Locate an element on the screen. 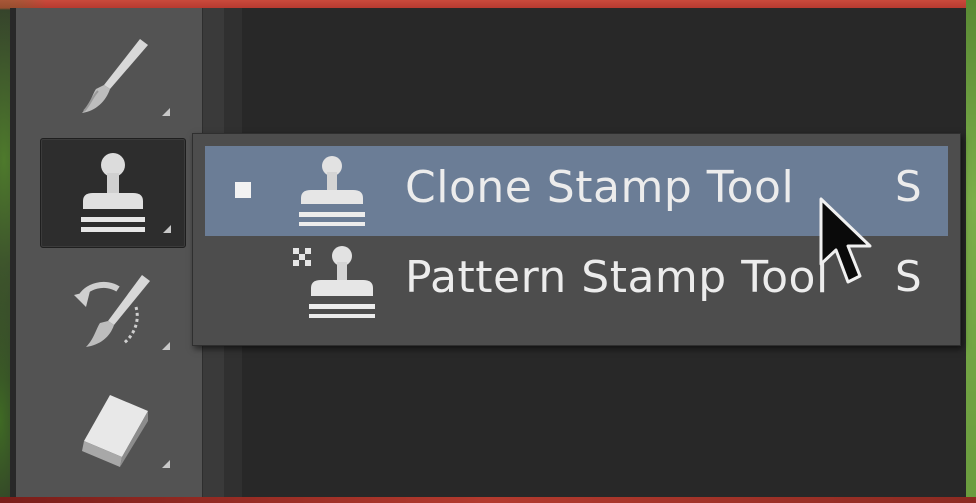  brush-tool-button is located at coordinates (112, 76).